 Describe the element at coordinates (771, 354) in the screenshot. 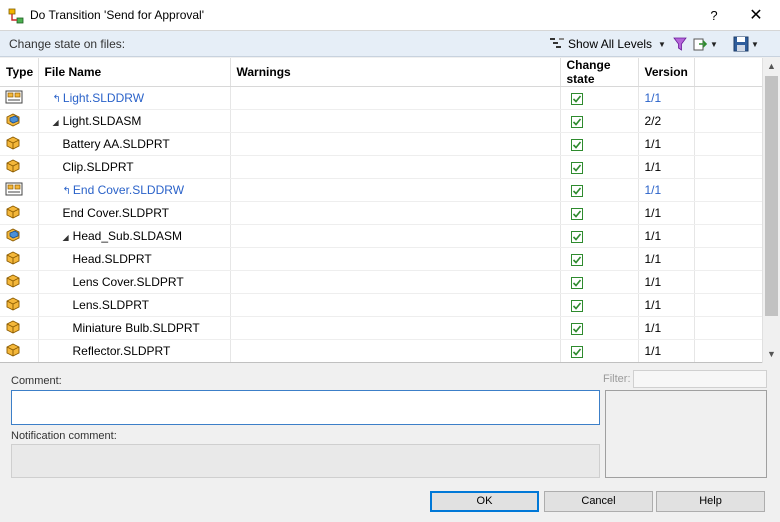

I see `scroll-down-icon: ▼` at that location.